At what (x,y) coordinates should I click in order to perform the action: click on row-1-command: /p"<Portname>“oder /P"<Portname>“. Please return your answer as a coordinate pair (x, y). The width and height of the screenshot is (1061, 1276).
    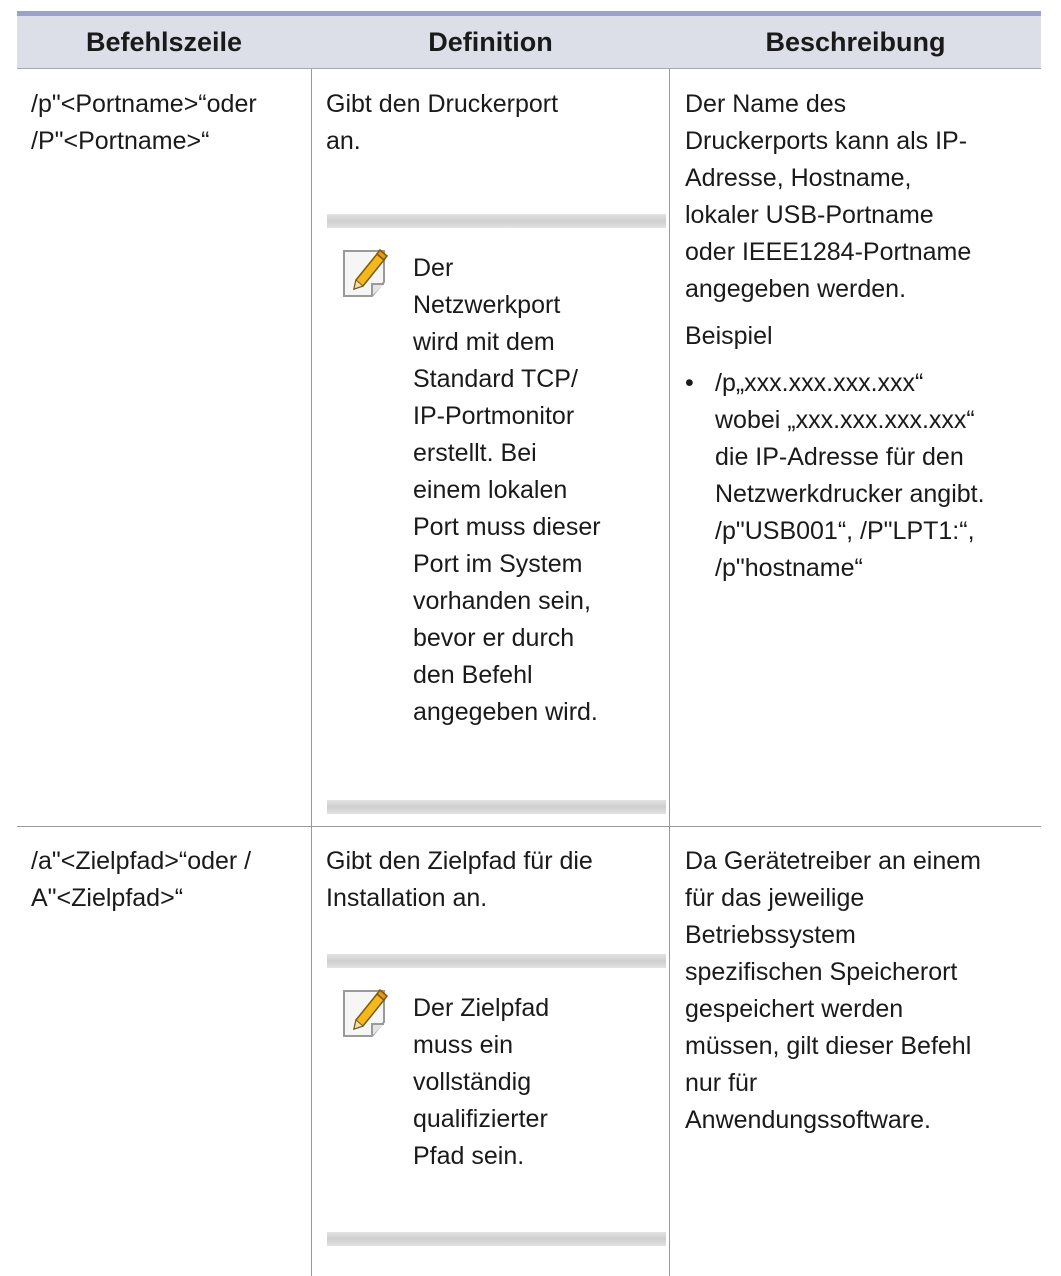
    Looking at the image, I should click on (144, 123).